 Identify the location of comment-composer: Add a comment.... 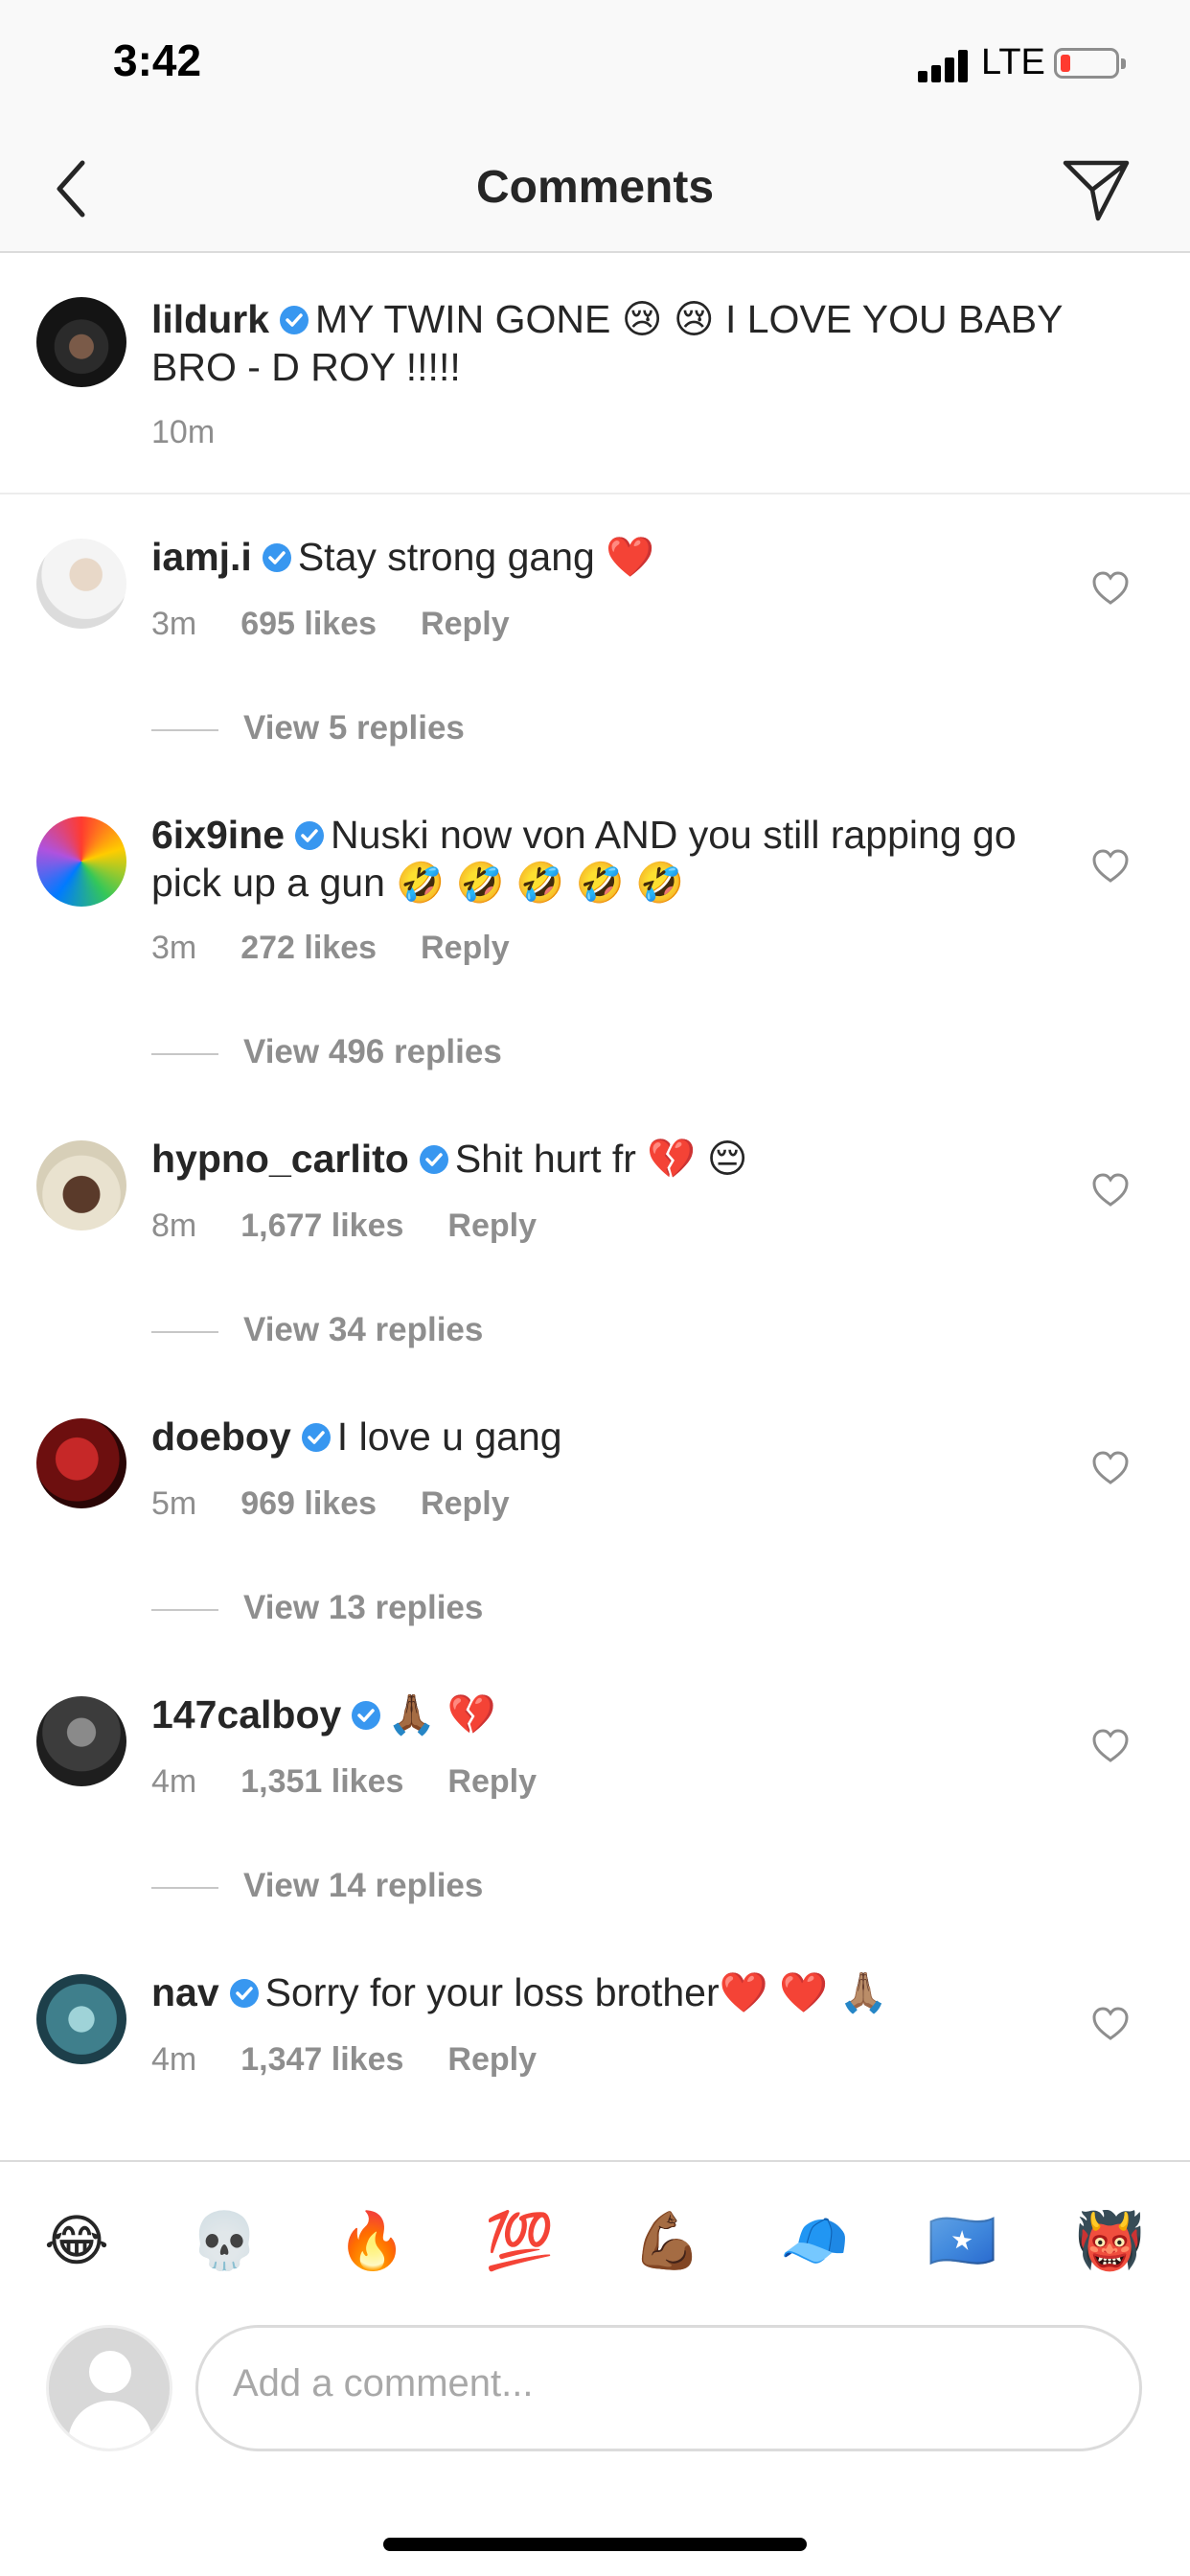
(595, 2446).